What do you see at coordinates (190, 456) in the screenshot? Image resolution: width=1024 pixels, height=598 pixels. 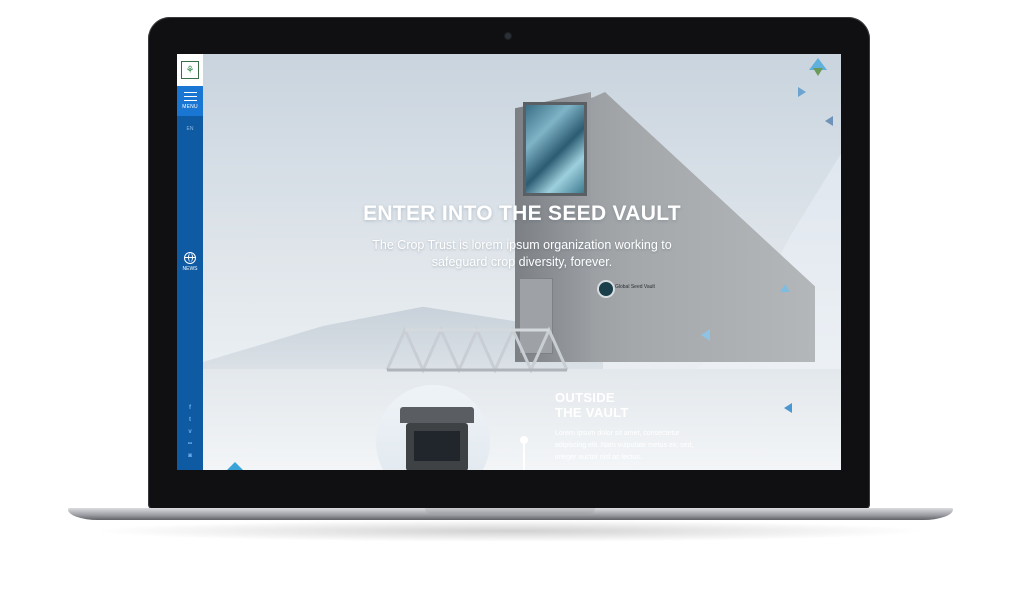 I see `instagram-icon: ◙` at bounding box center [190, 456].